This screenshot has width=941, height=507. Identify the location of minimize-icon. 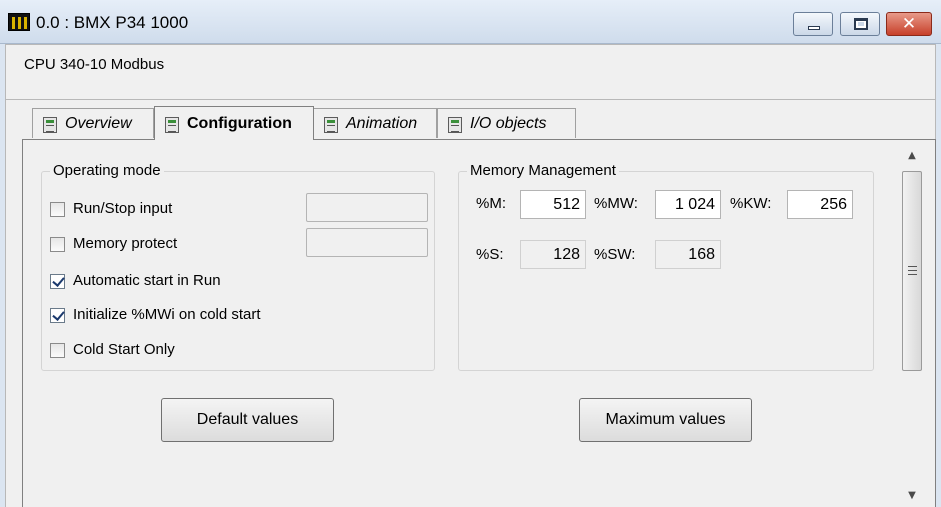
(814, 28).